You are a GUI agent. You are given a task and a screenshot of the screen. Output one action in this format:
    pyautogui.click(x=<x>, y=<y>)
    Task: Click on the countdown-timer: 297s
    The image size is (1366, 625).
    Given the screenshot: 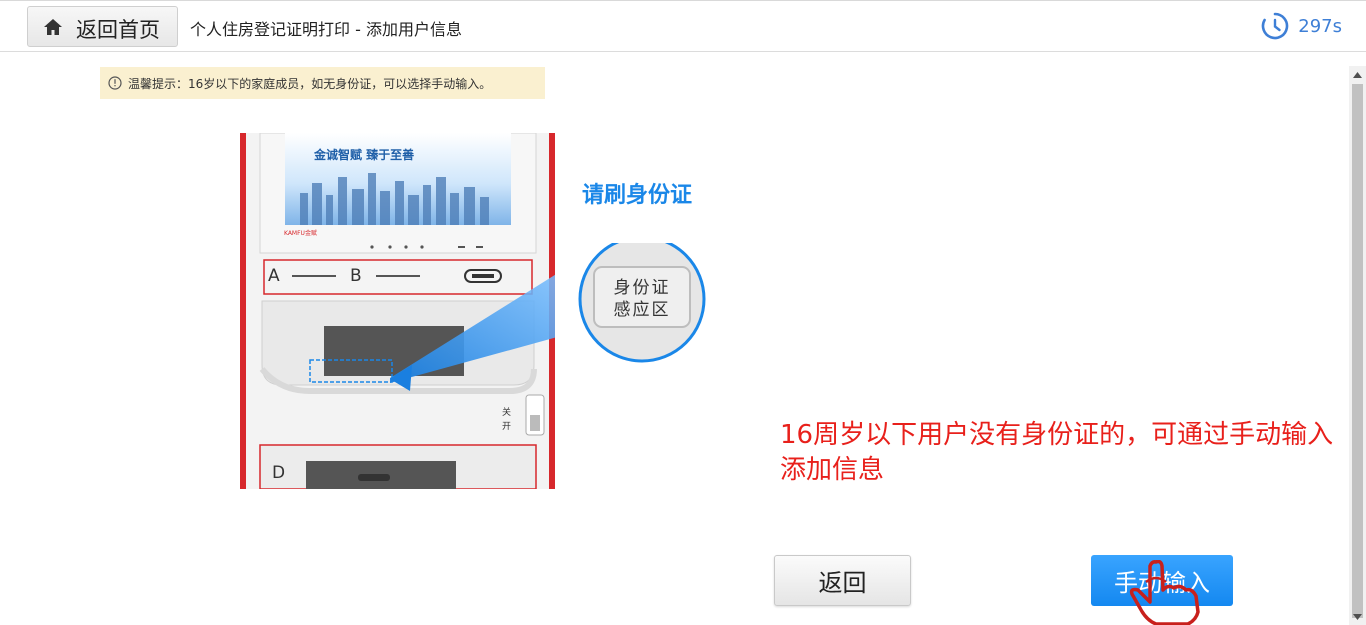 What is the action you would take?
    pyautogui.click(x=1301, y=26)
    